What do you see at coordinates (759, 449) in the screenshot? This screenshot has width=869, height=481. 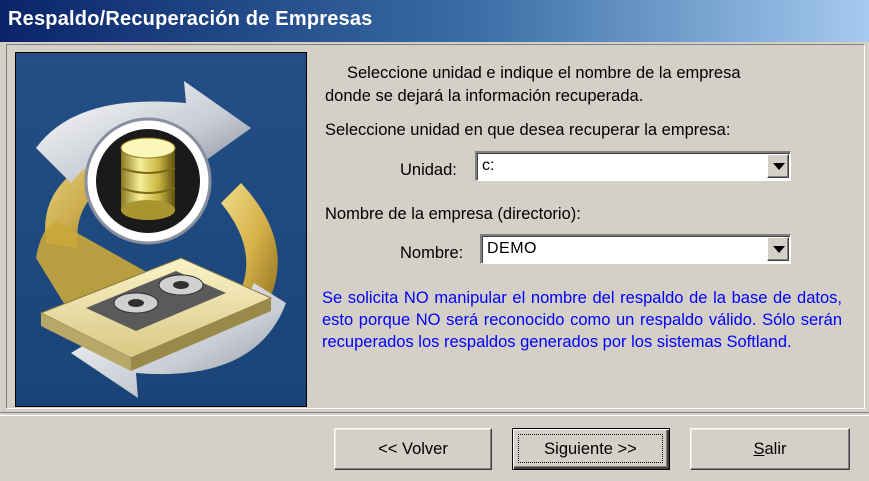 I see `exit-accelerator: S` at bounding box center [759, 449].